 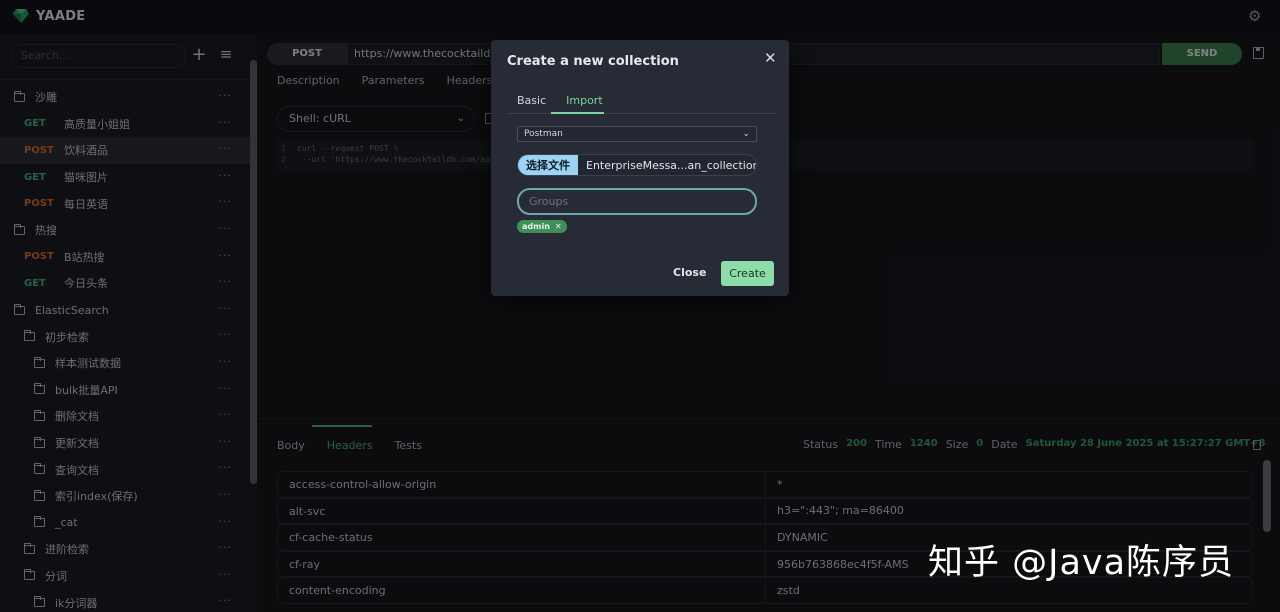 I want to click on close-icon: ✕, so click(x=770, y=58).